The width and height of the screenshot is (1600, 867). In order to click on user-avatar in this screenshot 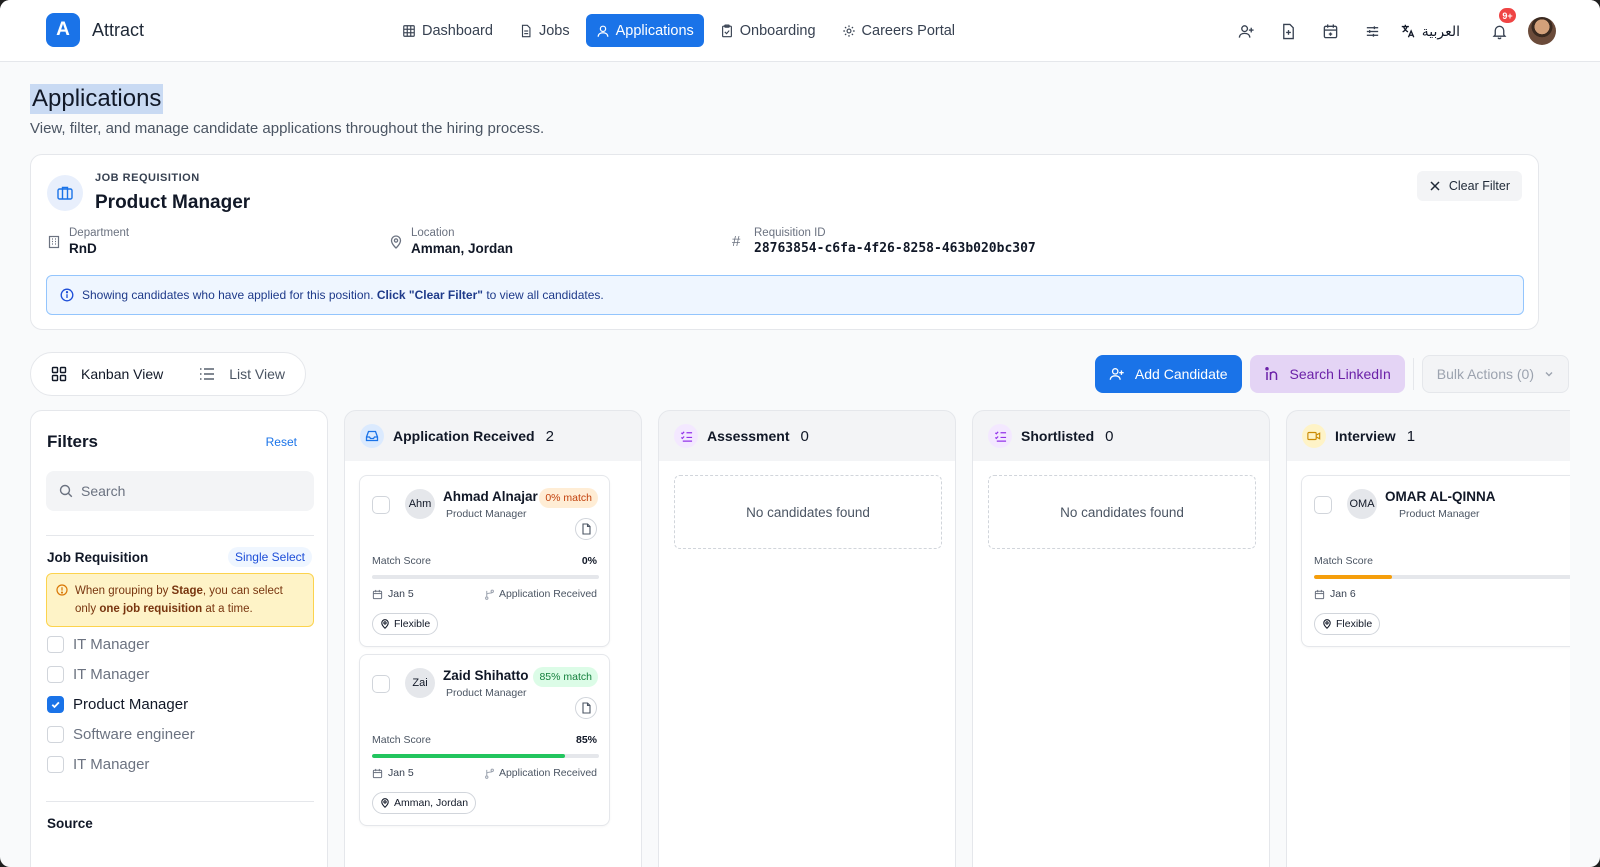, I will do `click(1542, 31)`.